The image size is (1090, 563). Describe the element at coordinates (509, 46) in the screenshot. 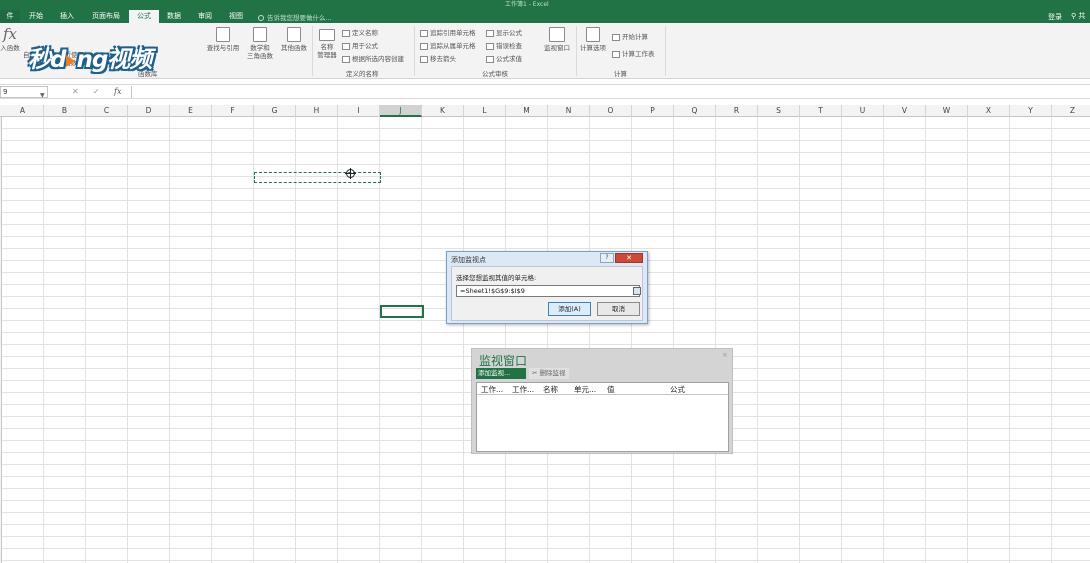

I see `error-checking-label: 错误检查` at that location.